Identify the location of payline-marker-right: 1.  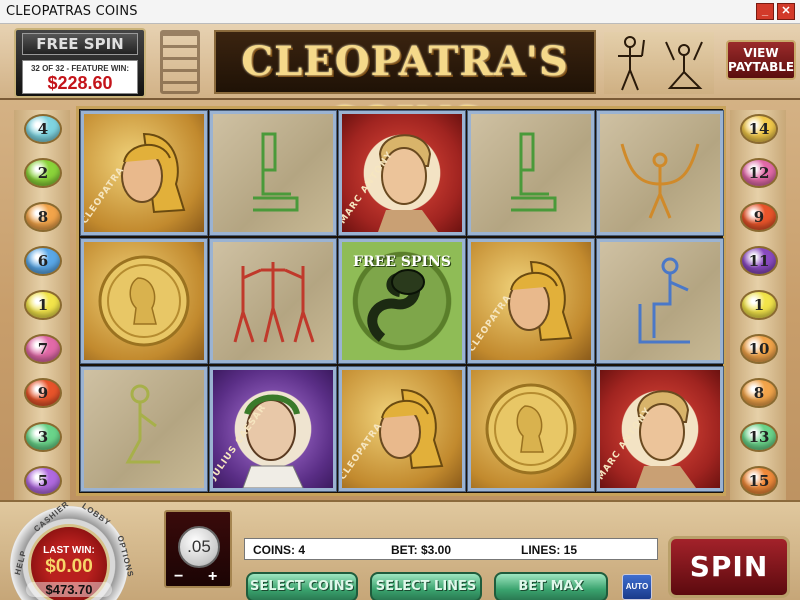
(759, 305).